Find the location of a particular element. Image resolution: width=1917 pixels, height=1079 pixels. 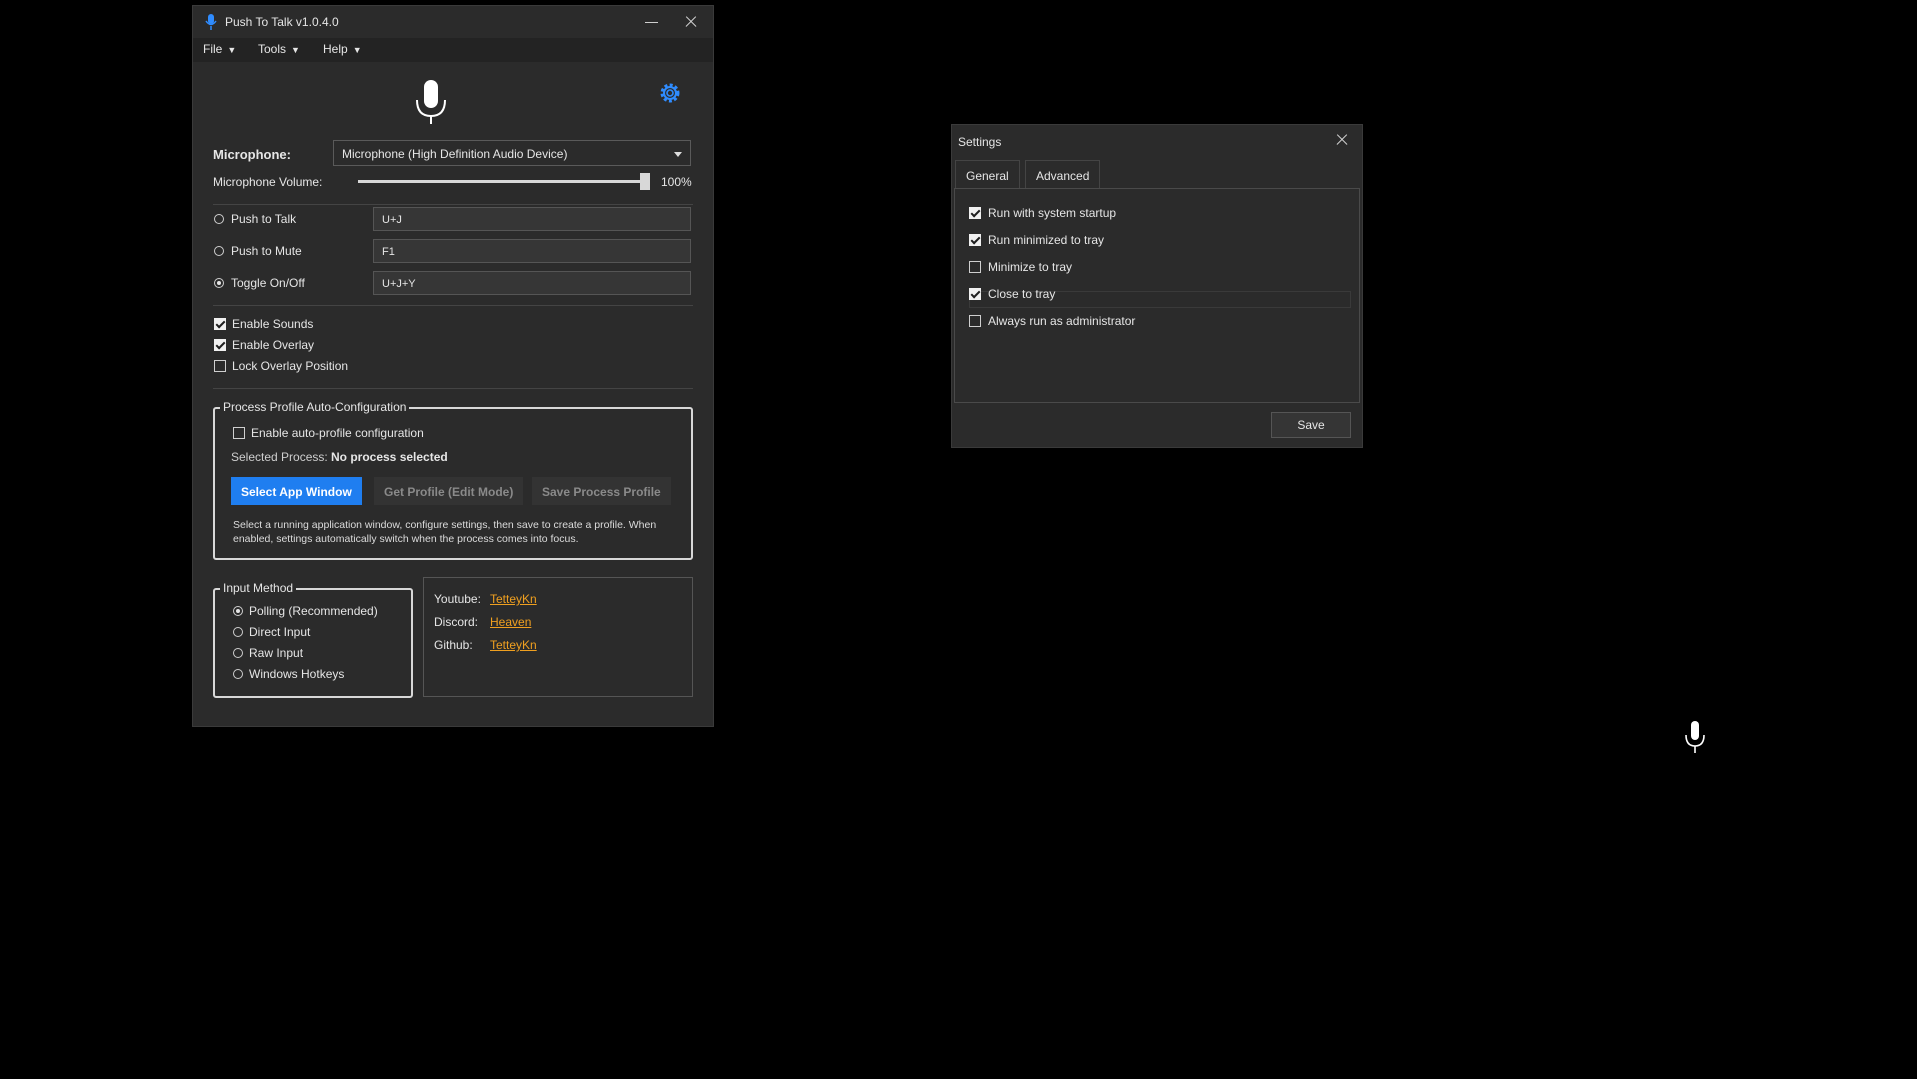

hotkey-input-toggle: U+J+Y is located at coordinates (532, 283).